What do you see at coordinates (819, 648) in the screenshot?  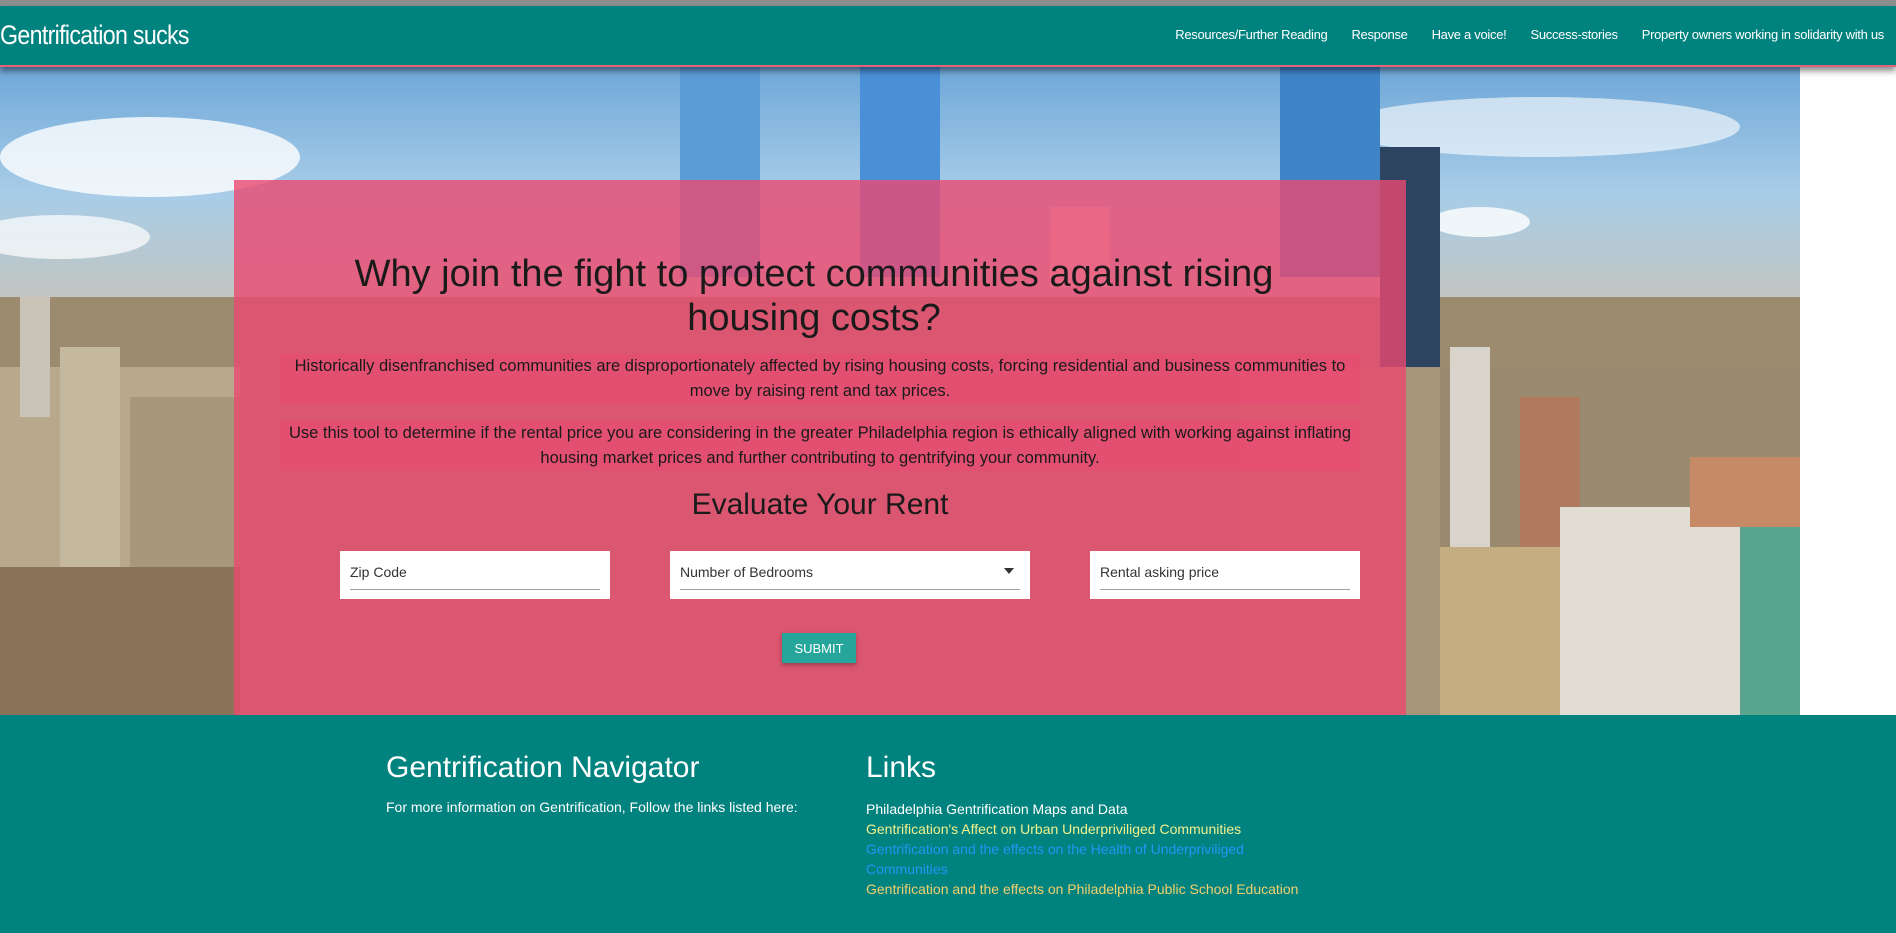 I see `submit-button: SUBMIT` at bounding box center [819, 648].